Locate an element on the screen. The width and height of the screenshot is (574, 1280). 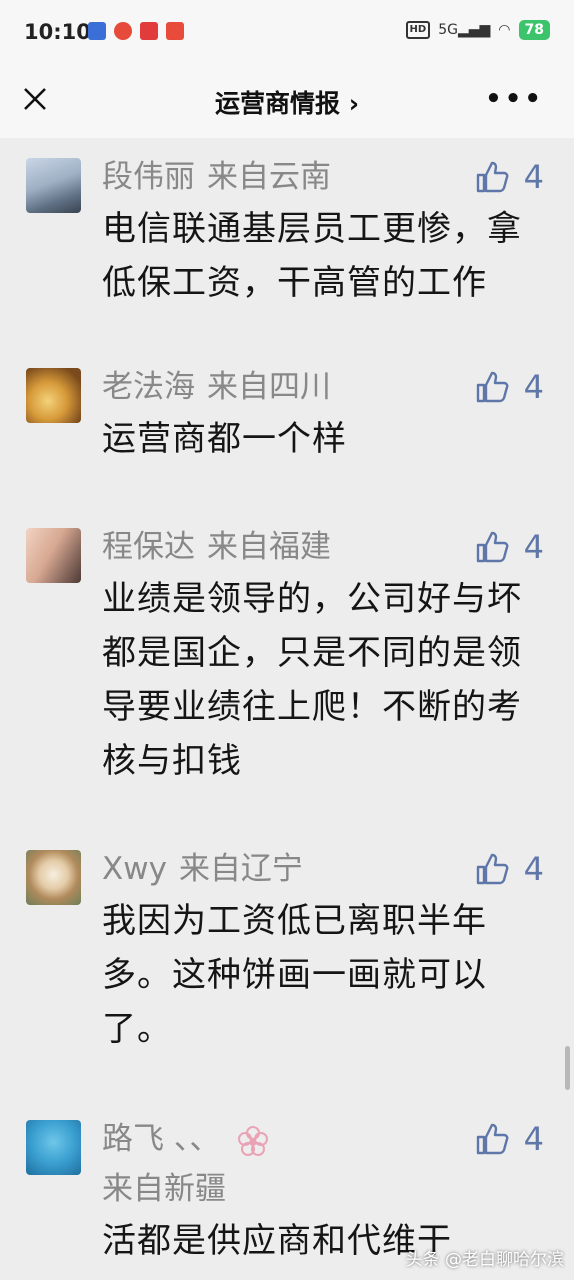
system-indicators: HD 5G▂▄▆ ◠ 78 is located at coordinates (477, 30).